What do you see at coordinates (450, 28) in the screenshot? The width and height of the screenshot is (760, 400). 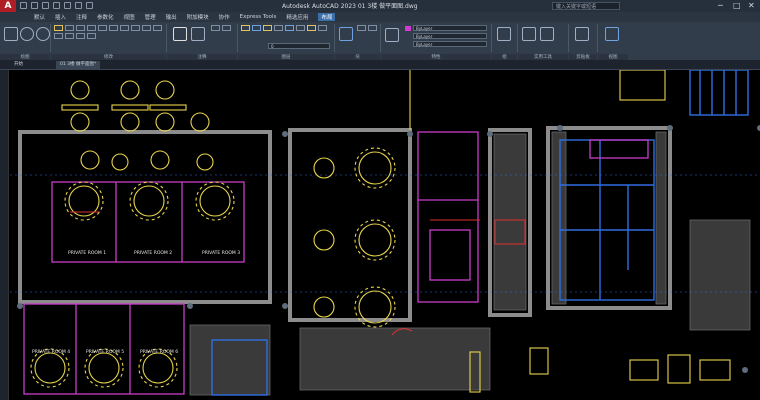 I see `color-dropdown: ByLayer` at bounding box center [450, 28].